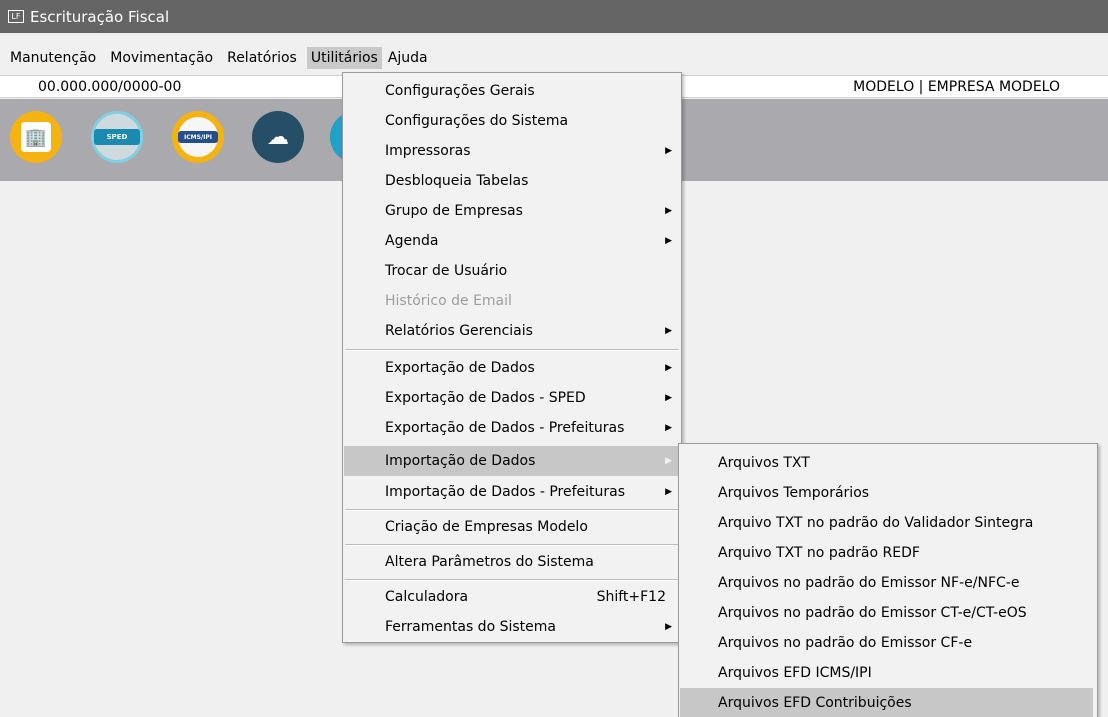  I want to click on icms-ipi-icon: ICMS/IPI, so click(198, 137).